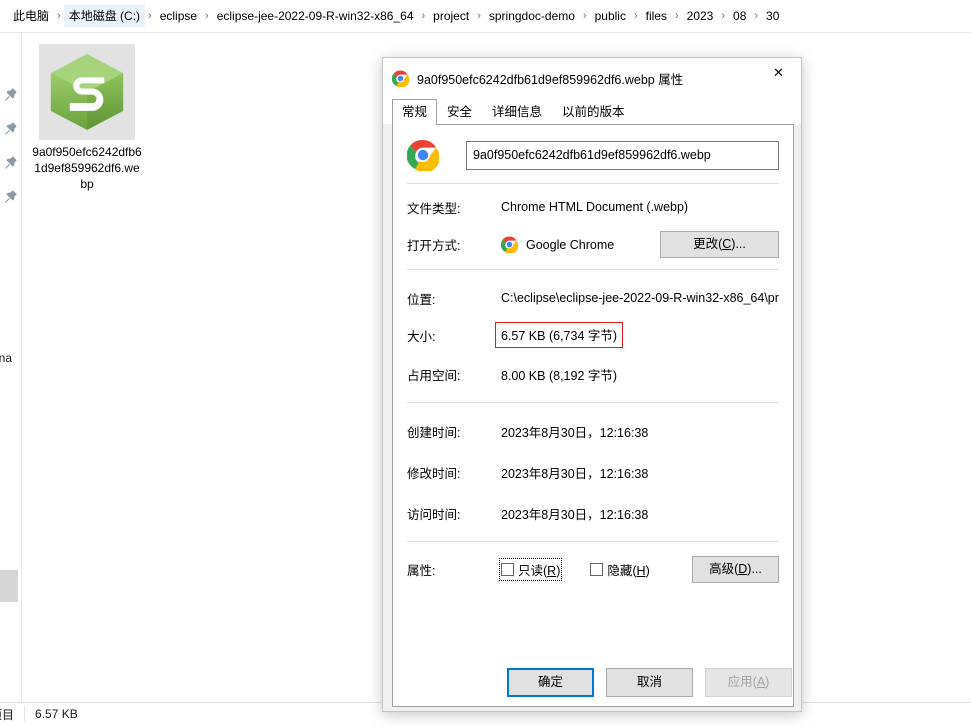 The height and width of the screenshot is (725, 971). What do you see at coordinates (559, 335) in the screenshot?
I see `size-value-highlighted: 6.57 KB (6,734 字节)` at bounding box center [559, 335].